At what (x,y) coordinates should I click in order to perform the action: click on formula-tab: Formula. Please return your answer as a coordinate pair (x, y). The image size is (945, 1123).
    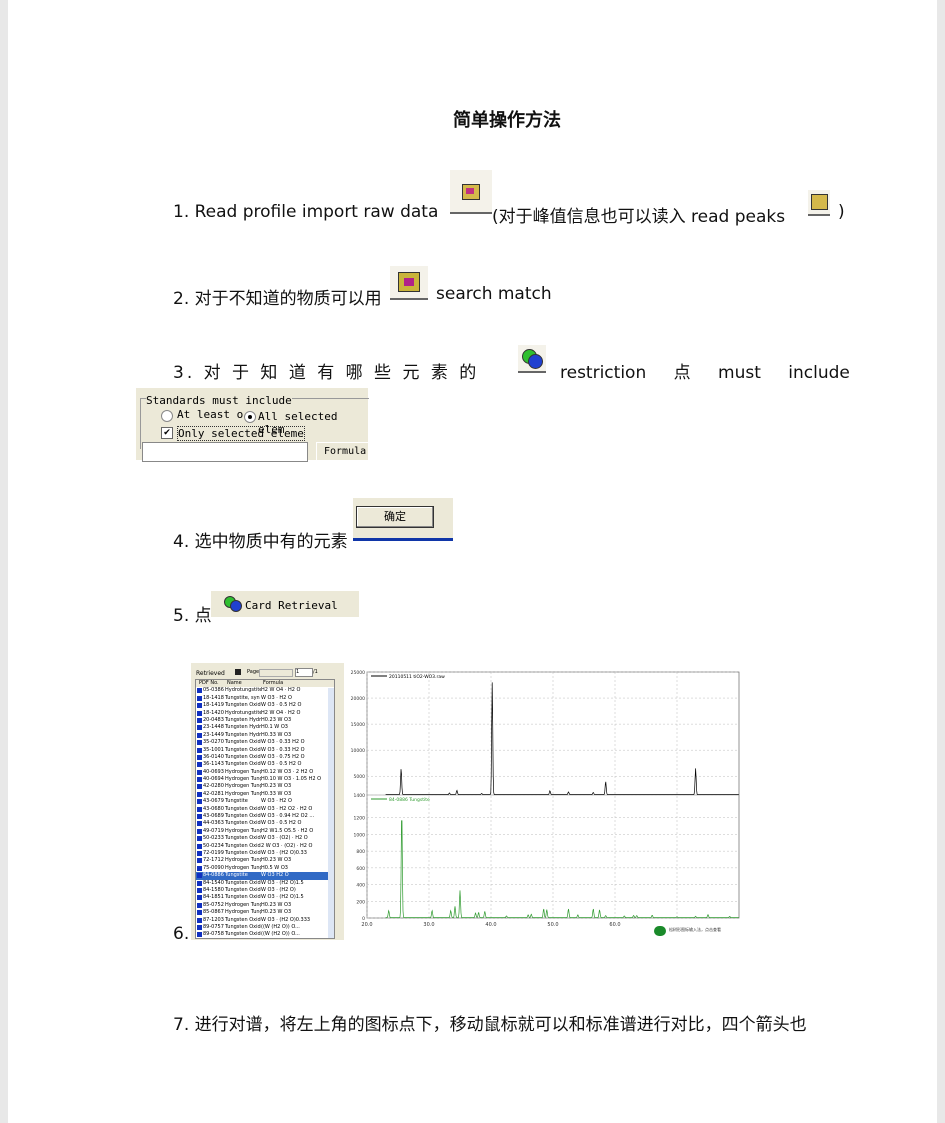
    Looking at the image, I should click on (345, 451).